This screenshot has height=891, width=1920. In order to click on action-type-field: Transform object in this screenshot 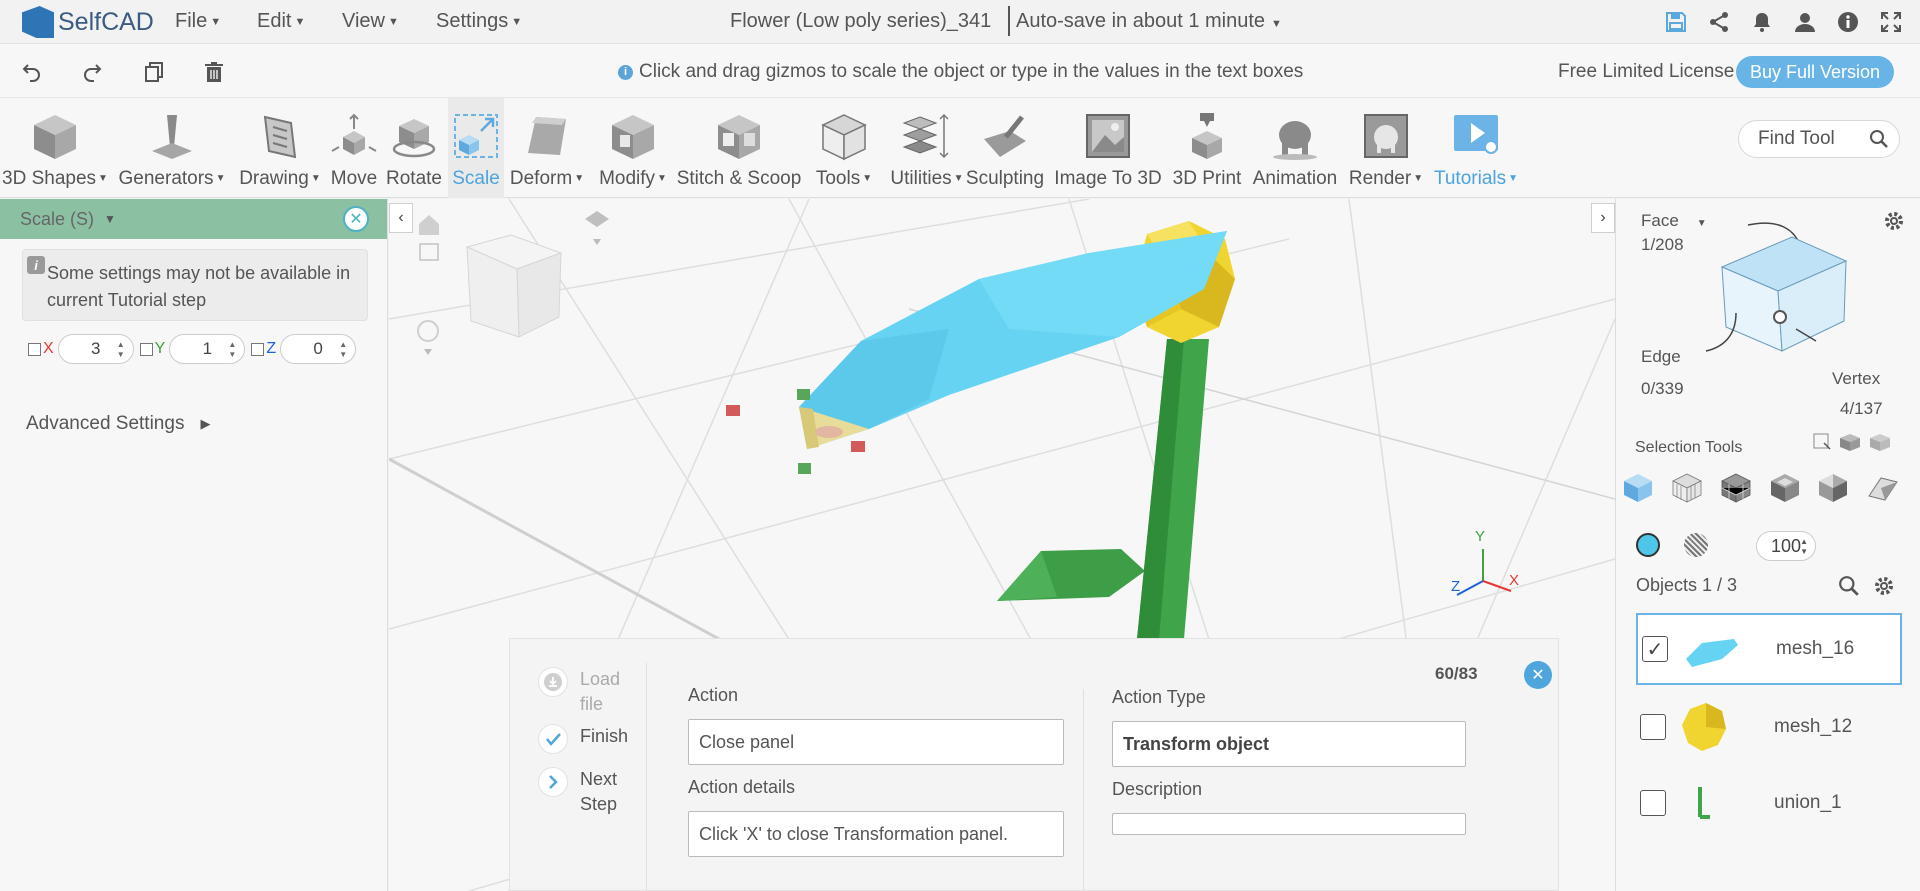, I will do `click(1289, 744)`.